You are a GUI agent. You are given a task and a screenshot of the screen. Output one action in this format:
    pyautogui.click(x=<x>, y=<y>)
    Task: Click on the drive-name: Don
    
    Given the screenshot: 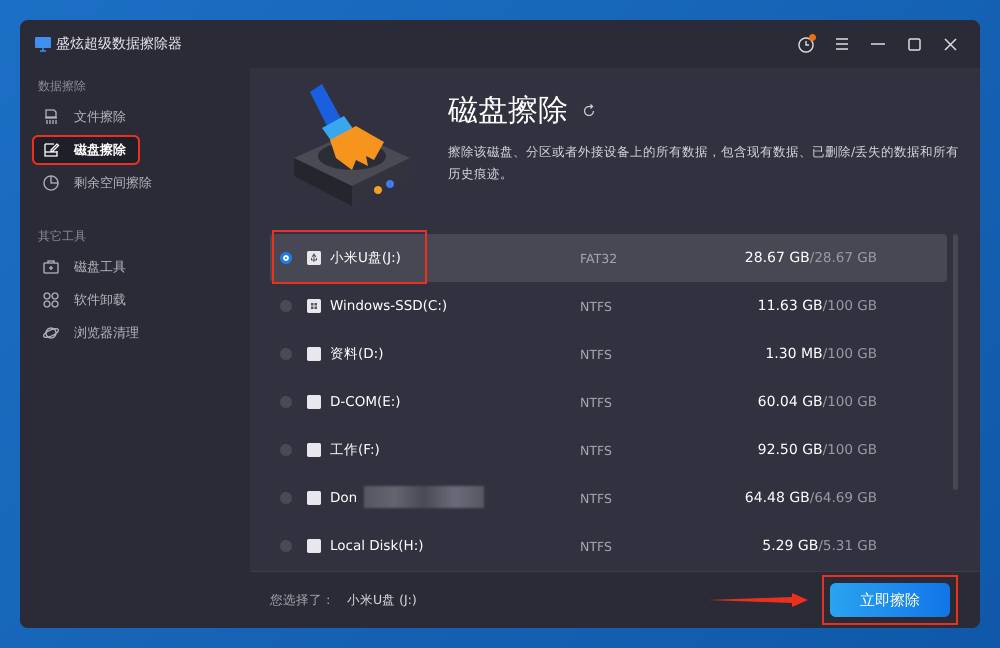 What is the action you would take?
    pyautogui.click(x=344, y=498)
    